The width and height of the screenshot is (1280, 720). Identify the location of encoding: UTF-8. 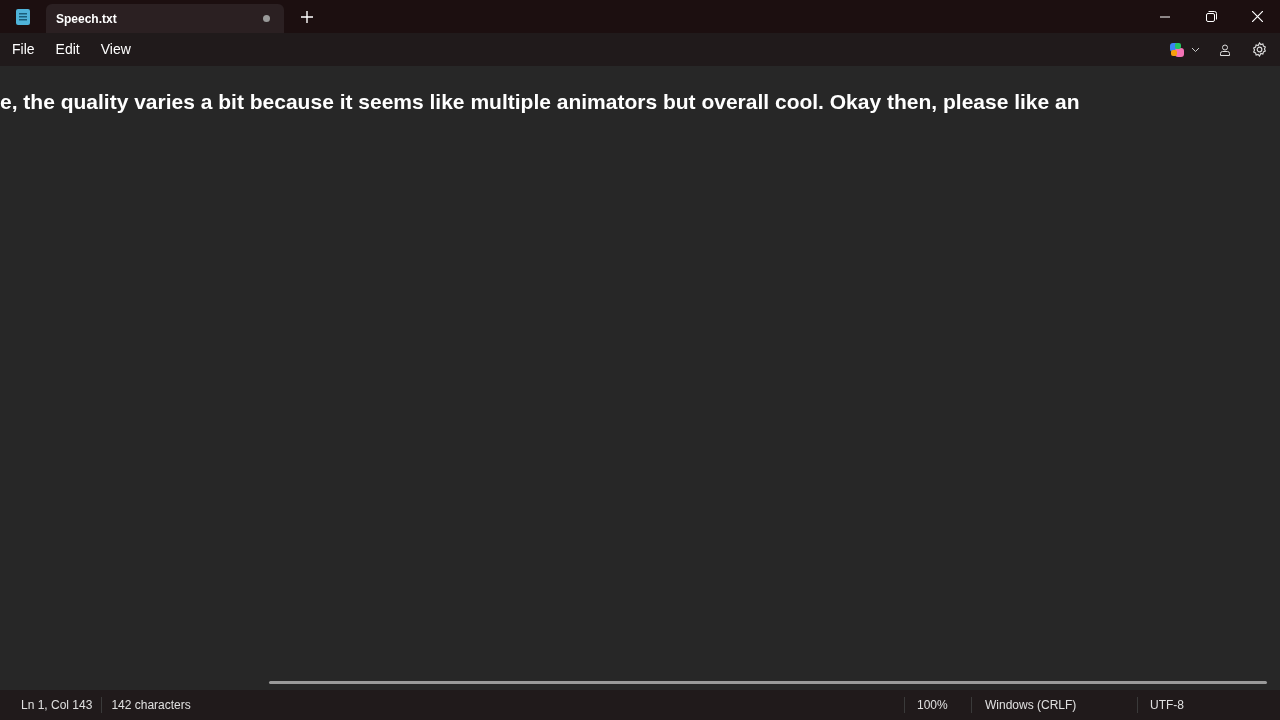
(1167, 705).